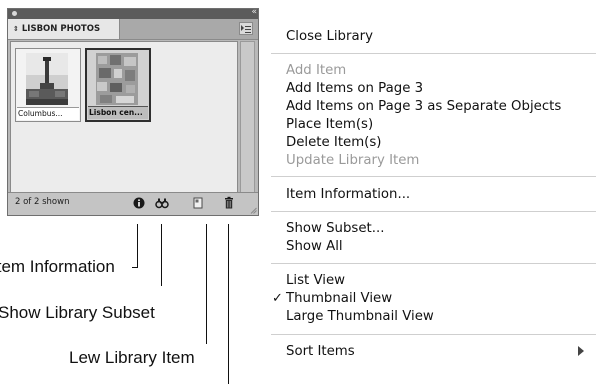 The width and height of the screenshot is (596, 384). What do you see at coordinates (329, 36) in the screenshot?
I see `menu-item-close-library: Close Library` at bounding box center [329, 36].